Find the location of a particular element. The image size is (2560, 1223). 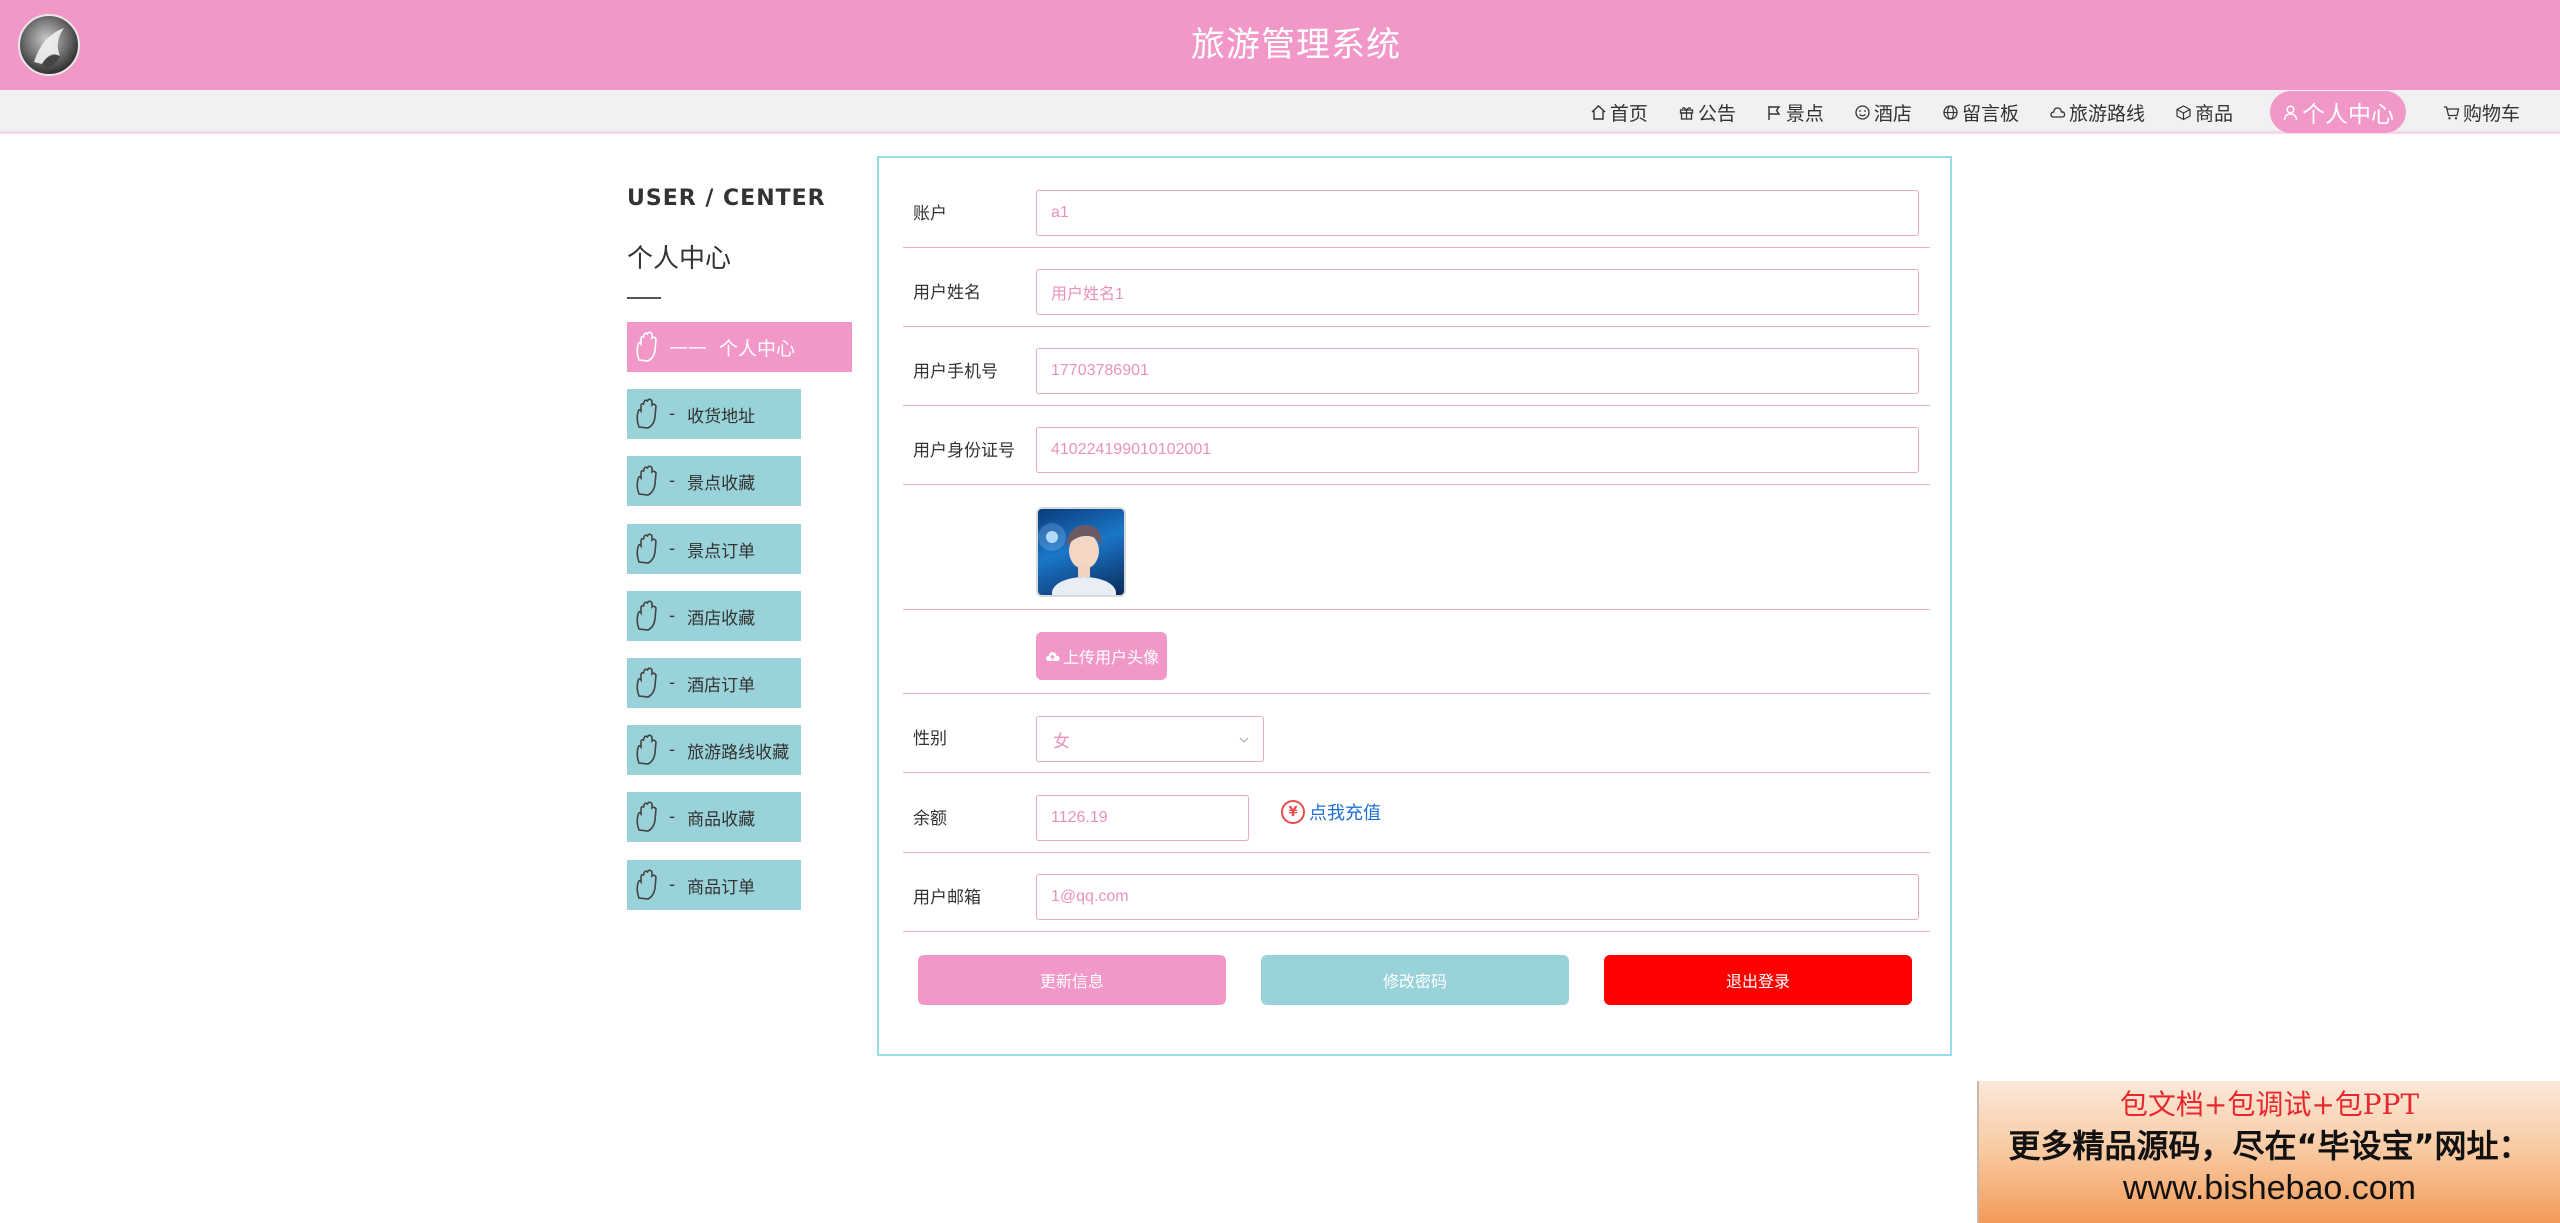

phone-input is located at coordinates (1477, 371).